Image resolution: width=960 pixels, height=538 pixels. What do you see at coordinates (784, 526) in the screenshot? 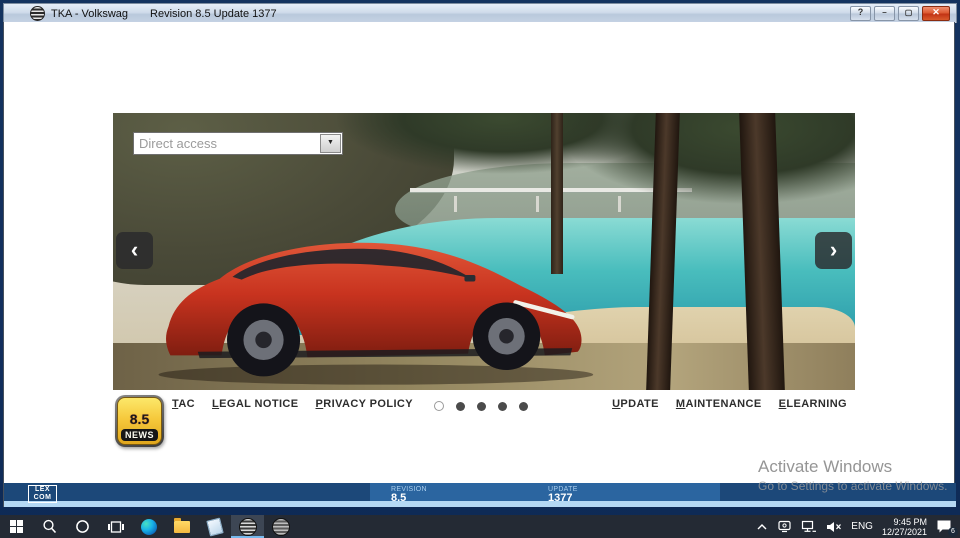
I see `device-tray-icon` at bounding box center [784, 526].